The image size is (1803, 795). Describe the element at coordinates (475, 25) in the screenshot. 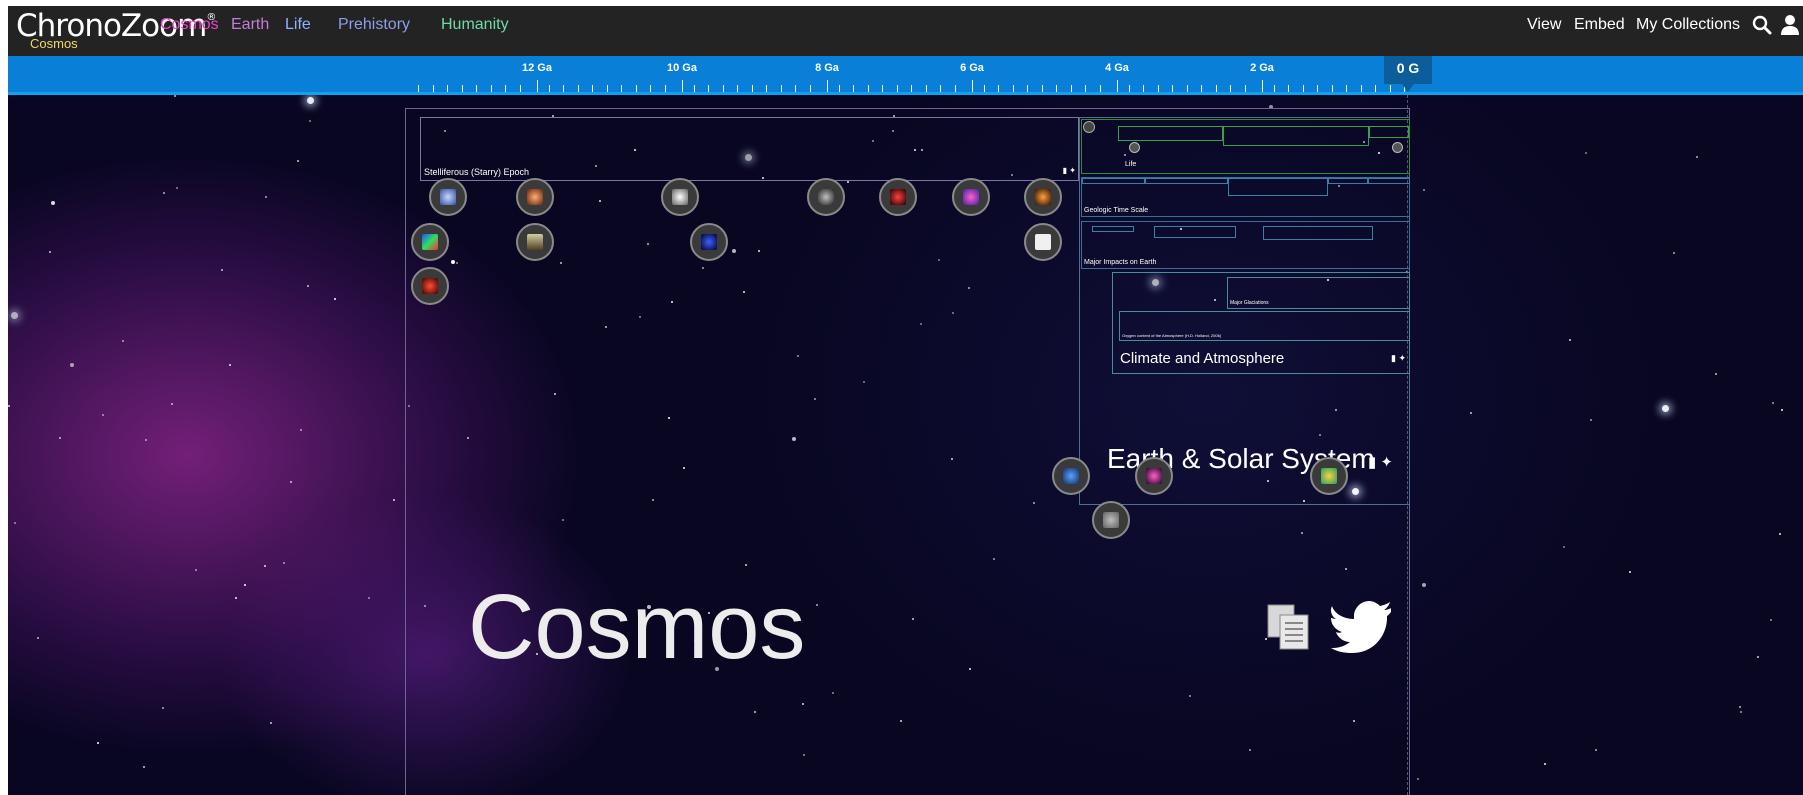

I see `nav-humanity: Humanity` at that location.